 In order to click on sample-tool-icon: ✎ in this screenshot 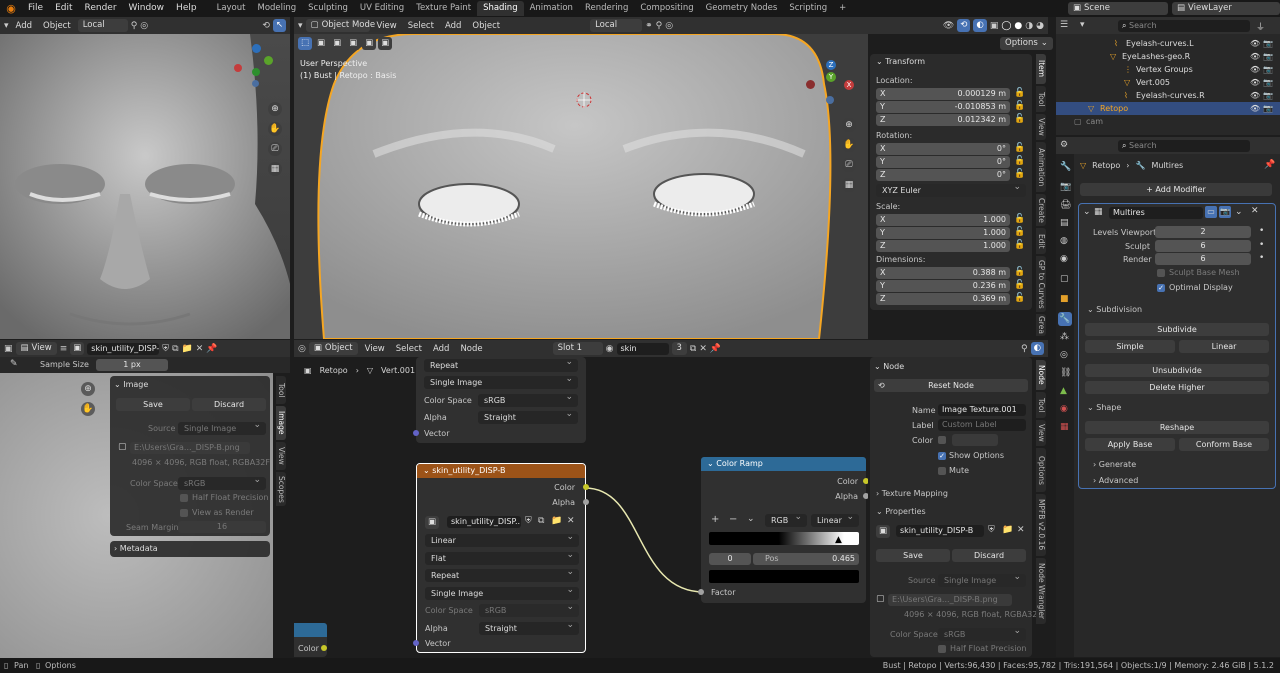, I will do `click(14, 364)`.